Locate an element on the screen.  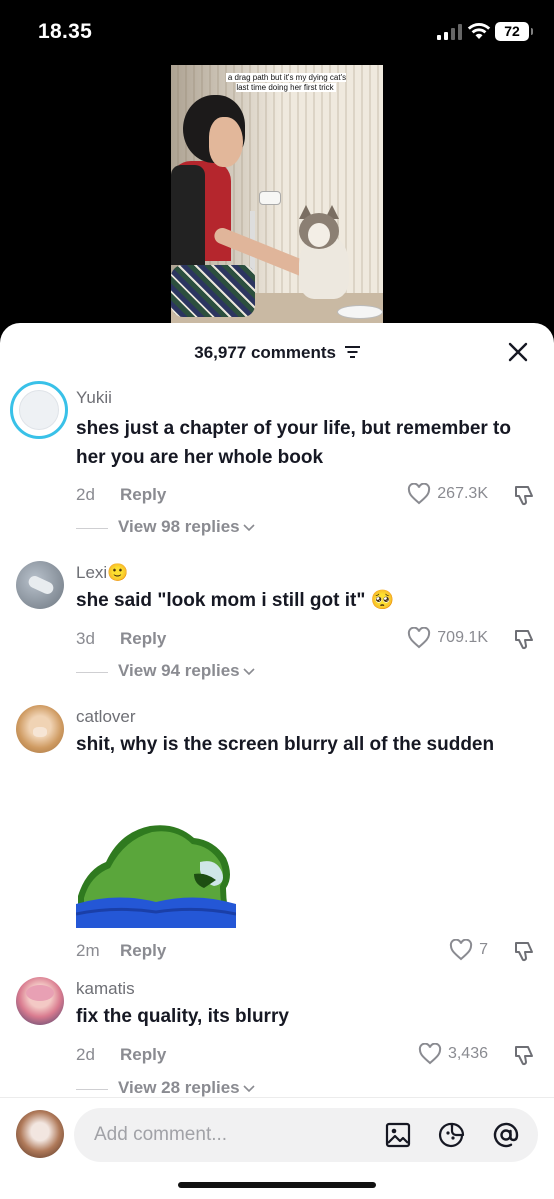
like-count: 3,436 is located at coordinates (467, 1053).